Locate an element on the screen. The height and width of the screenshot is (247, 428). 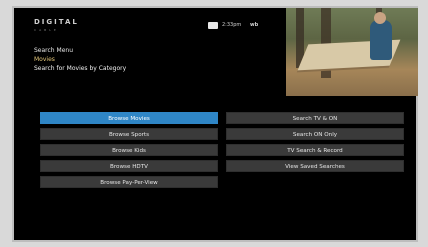
browse-sports-button: Browse Sports is located at coordinates (129, 134).